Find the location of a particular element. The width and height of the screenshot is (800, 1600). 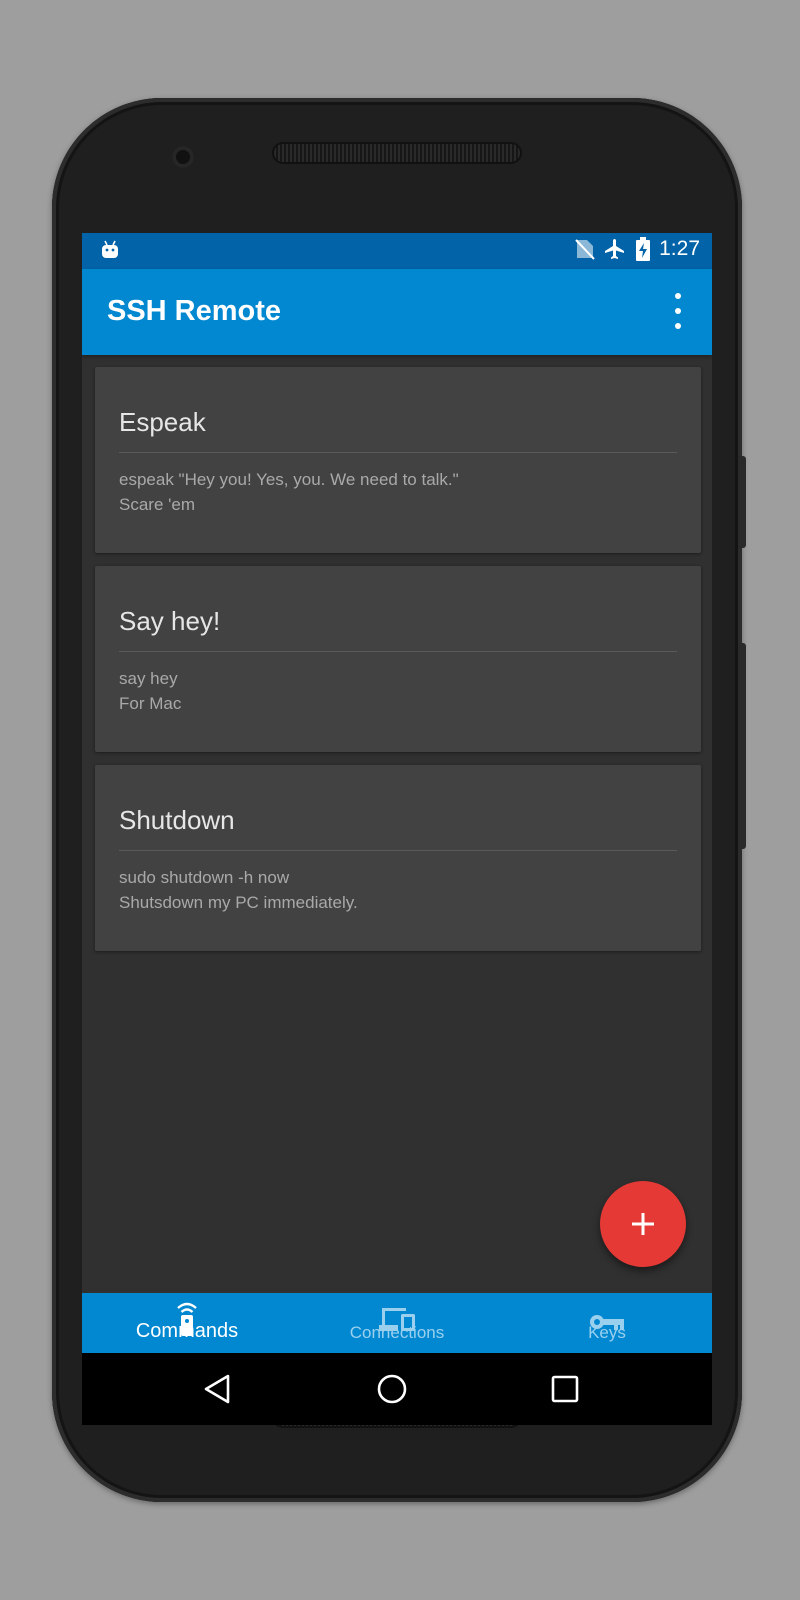

power-button is located at coordinates (742, 502).